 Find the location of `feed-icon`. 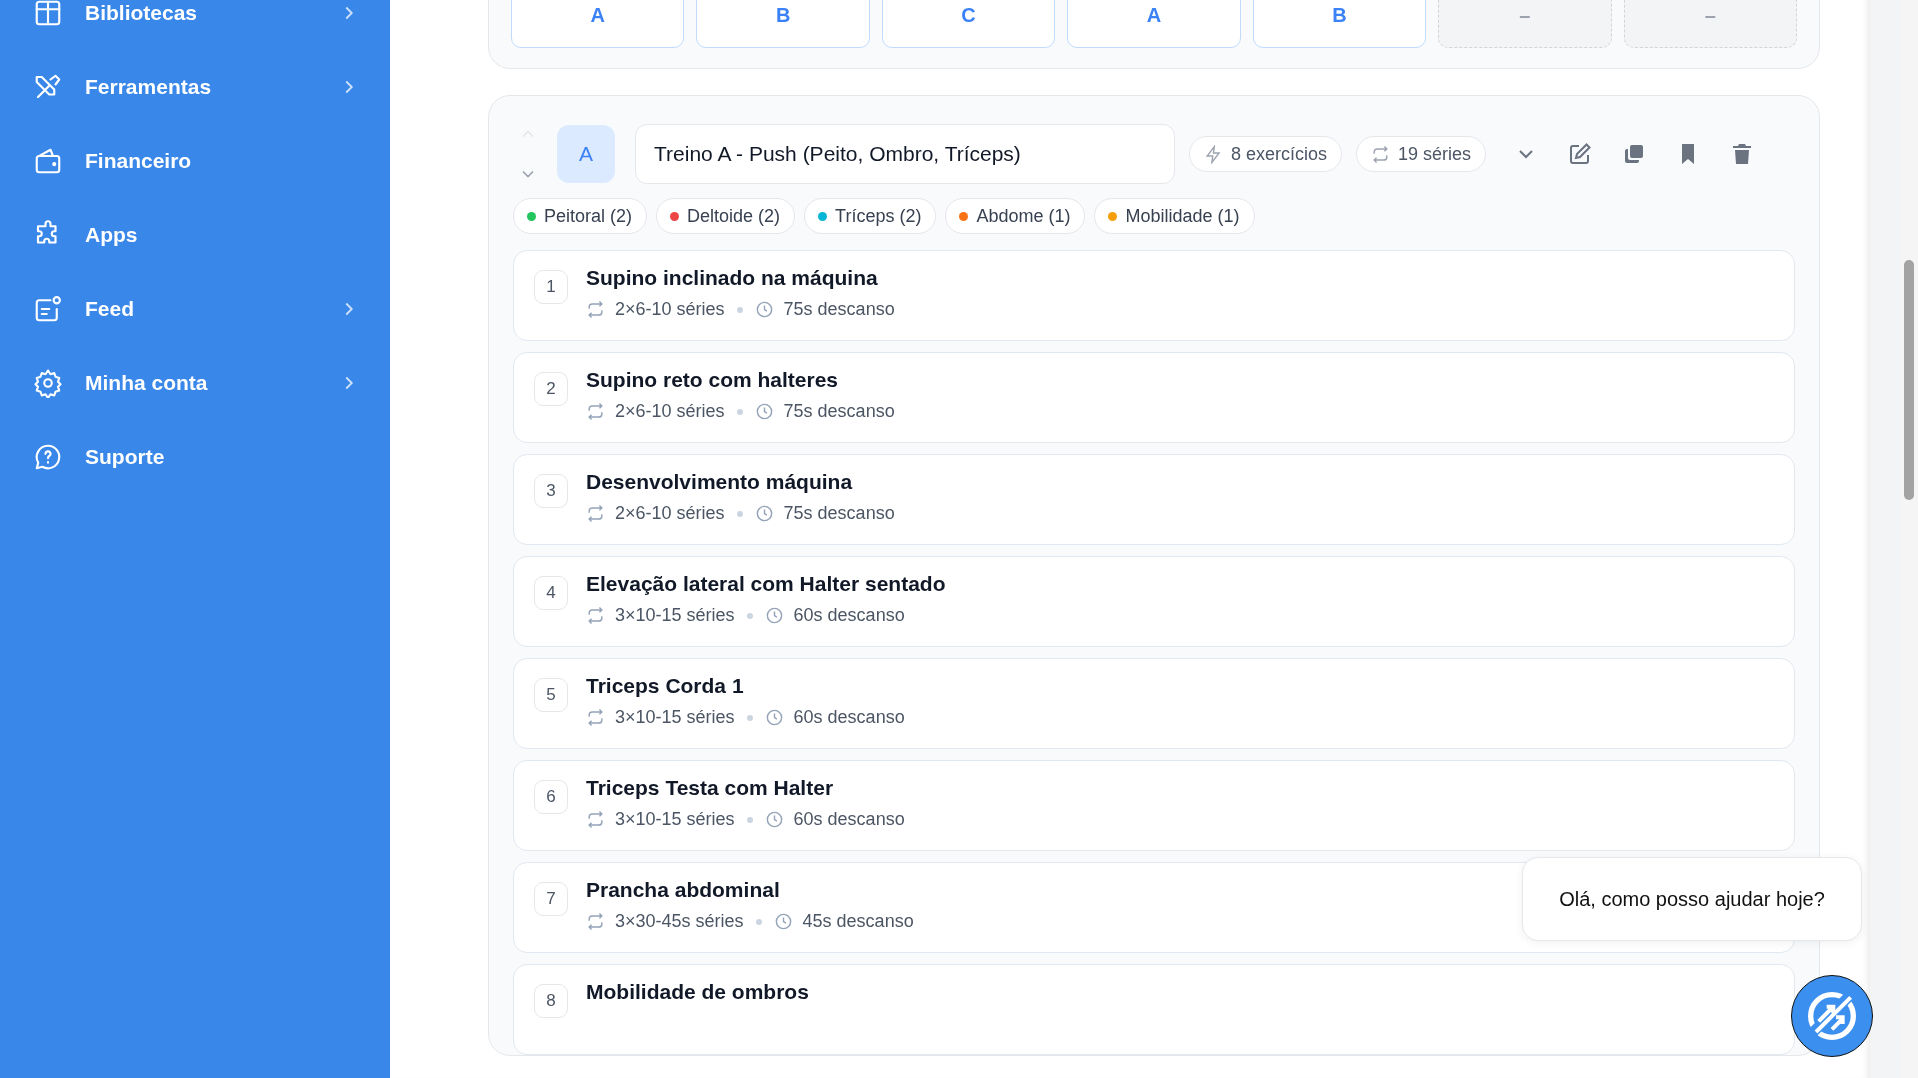

feed-icon is located at coordinates (48, 309).